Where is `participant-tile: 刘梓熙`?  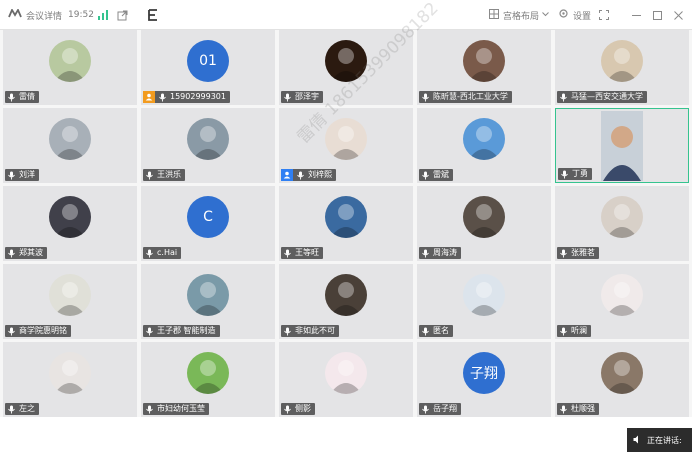 participant-tile: 刘梓熙 is located at coordinates (346, 145).